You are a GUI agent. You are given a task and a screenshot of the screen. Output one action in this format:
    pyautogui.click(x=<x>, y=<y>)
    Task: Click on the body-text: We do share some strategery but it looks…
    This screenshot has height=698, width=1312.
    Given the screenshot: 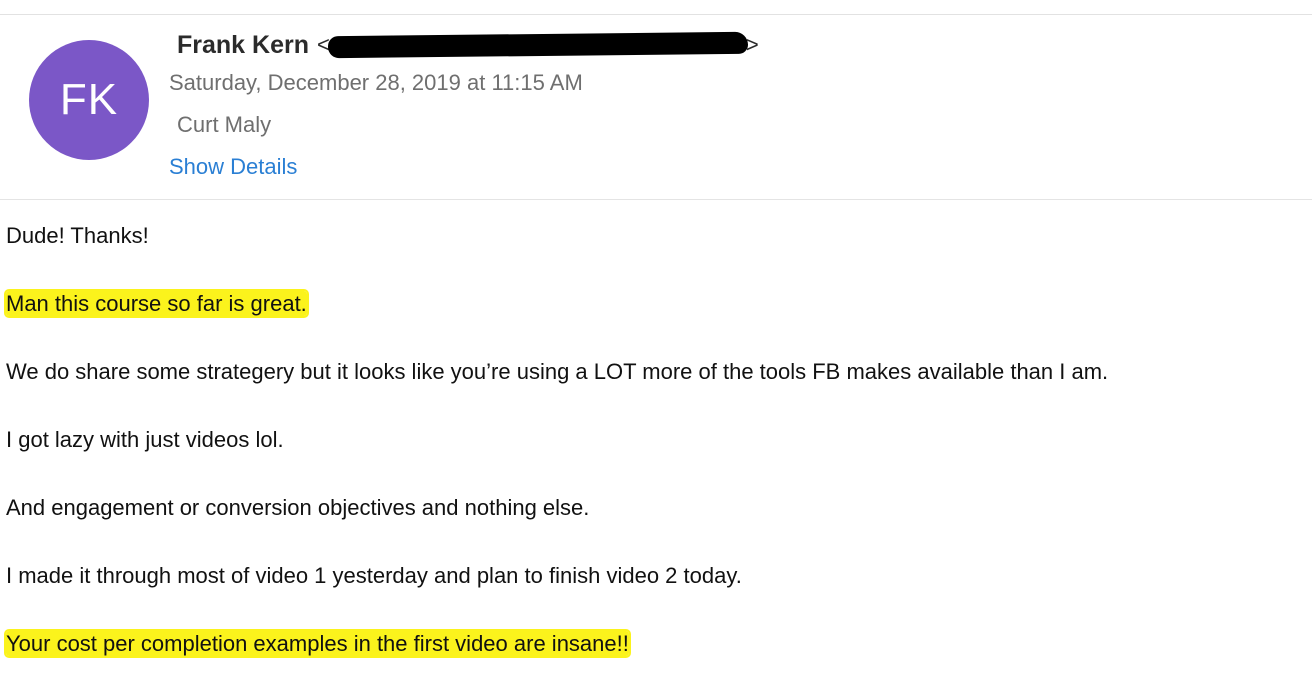 What is the action you would take?
    pyautogui.click(x=557, y=371)
    